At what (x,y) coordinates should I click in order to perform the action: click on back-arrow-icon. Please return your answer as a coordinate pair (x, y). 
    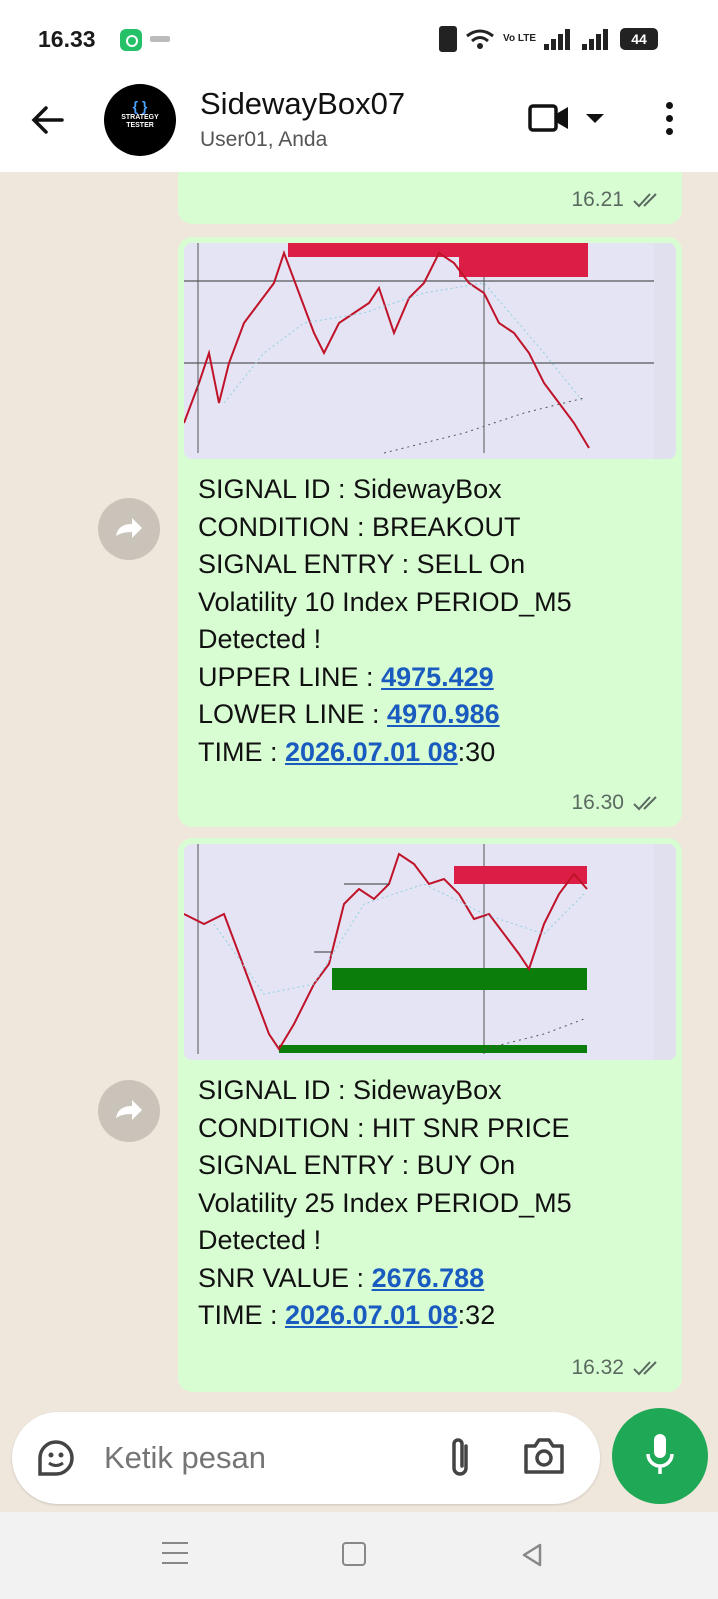
    Looking at the image, I should click on (48, 120).